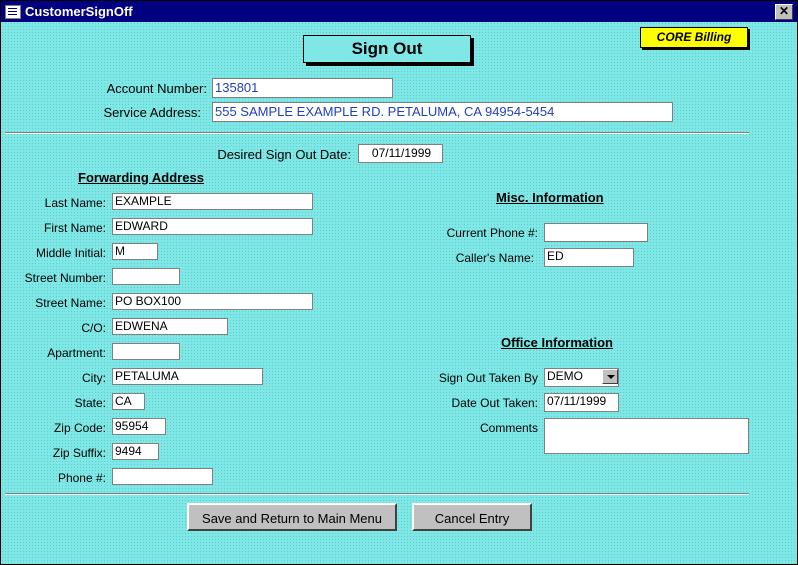  I want to click on last-name-field: EXAMPLE, so click(212, 201).